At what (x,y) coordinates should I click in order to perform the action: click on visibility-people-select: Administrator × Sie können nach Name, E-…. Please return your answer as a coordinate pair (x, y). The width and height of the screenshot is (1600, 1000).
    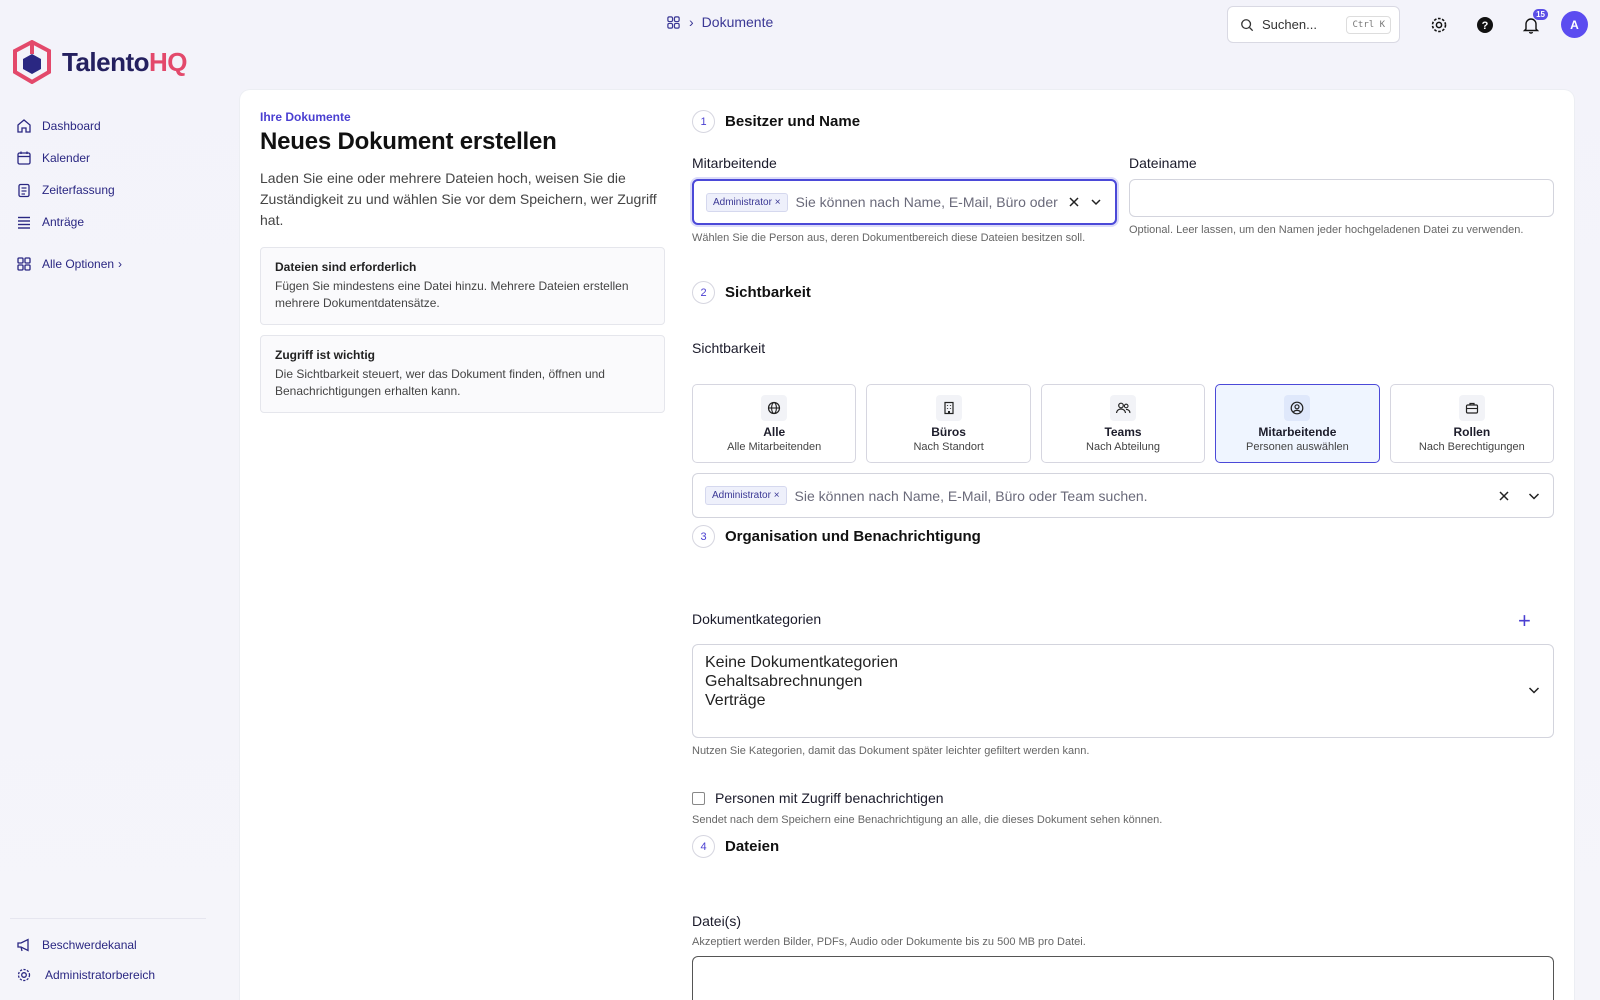
    Looking at the image, I should click on (1123, 495).